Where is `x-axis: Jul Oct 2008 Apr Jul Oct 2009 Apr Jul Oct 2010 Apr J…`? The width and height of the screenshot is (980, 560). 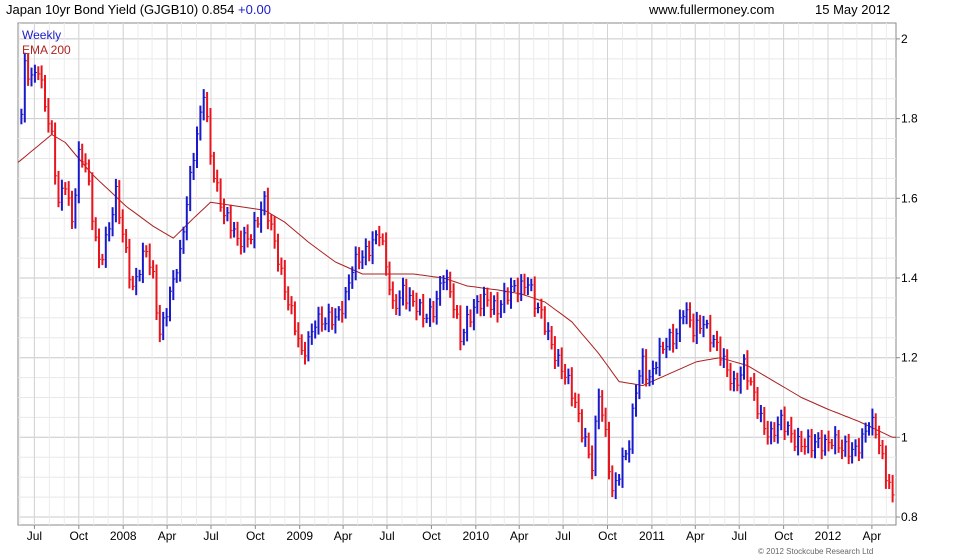
x-axis: Jul Oct 2008 Apr Jul Oct 2009 Apr Jul Oct 2010 Apr J… is located at coordinates (454, 534).